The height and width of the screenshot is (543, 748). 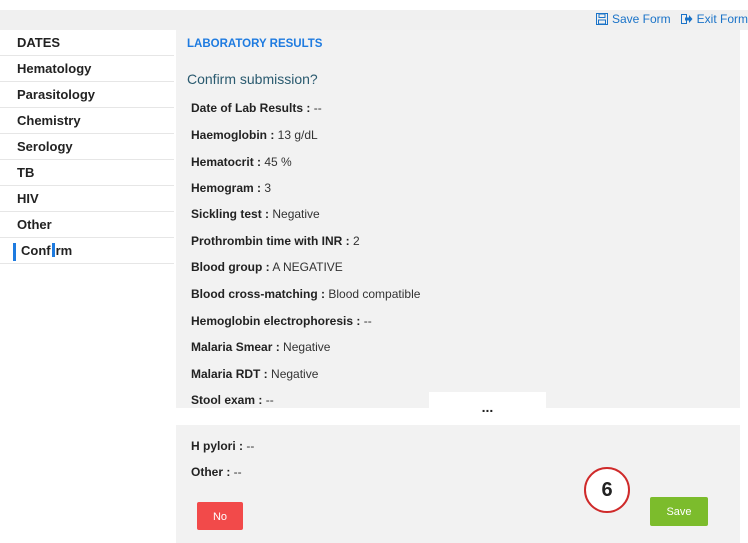 What do you see at coordinates (258, 294) in the screenshot?
I see `result-key: Blood cross-matching :` at bounding box center [258, 294].